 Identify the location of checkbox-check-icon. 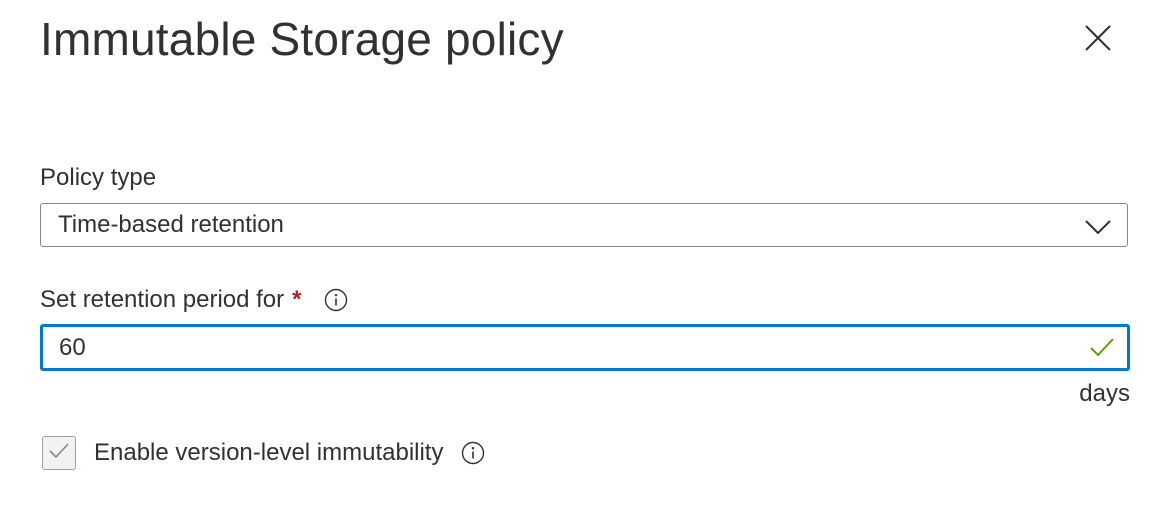
(59, 453).